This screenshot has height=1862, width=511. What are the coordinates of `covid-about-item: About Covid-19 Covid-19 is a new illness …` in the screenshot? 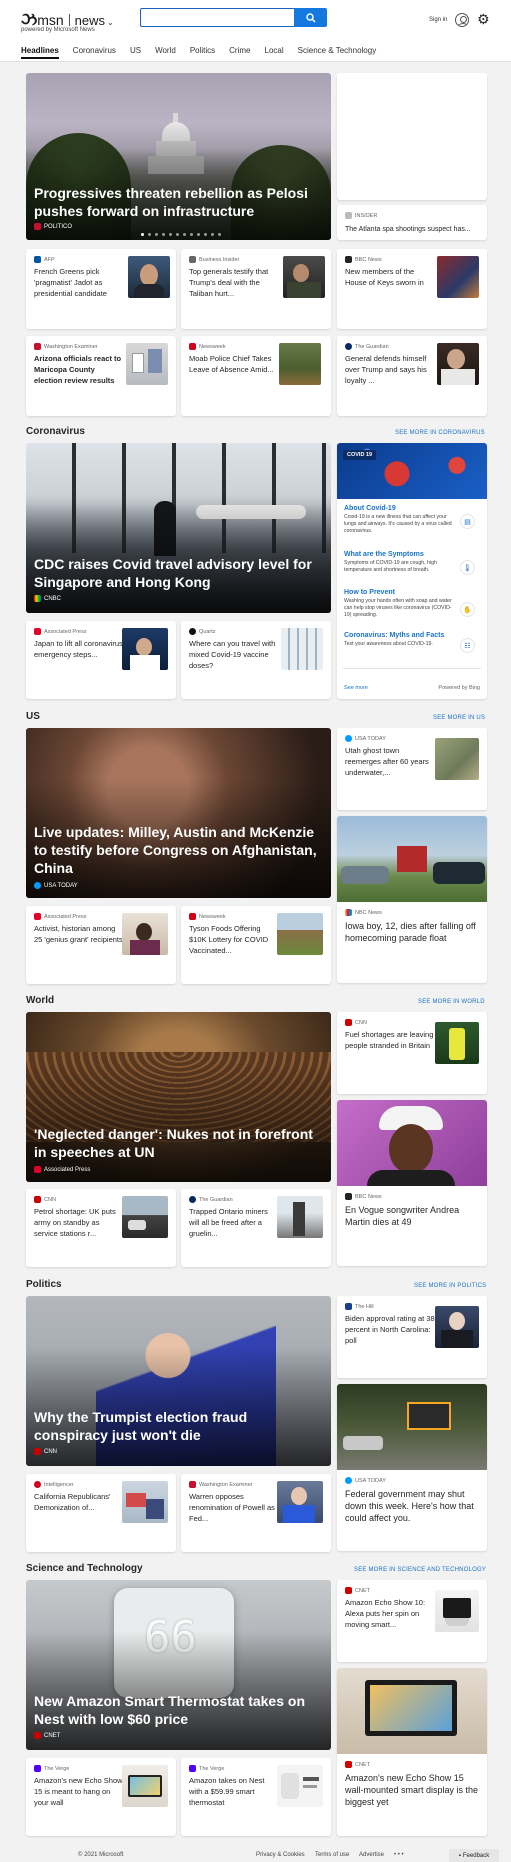 It's located at (399, 520).